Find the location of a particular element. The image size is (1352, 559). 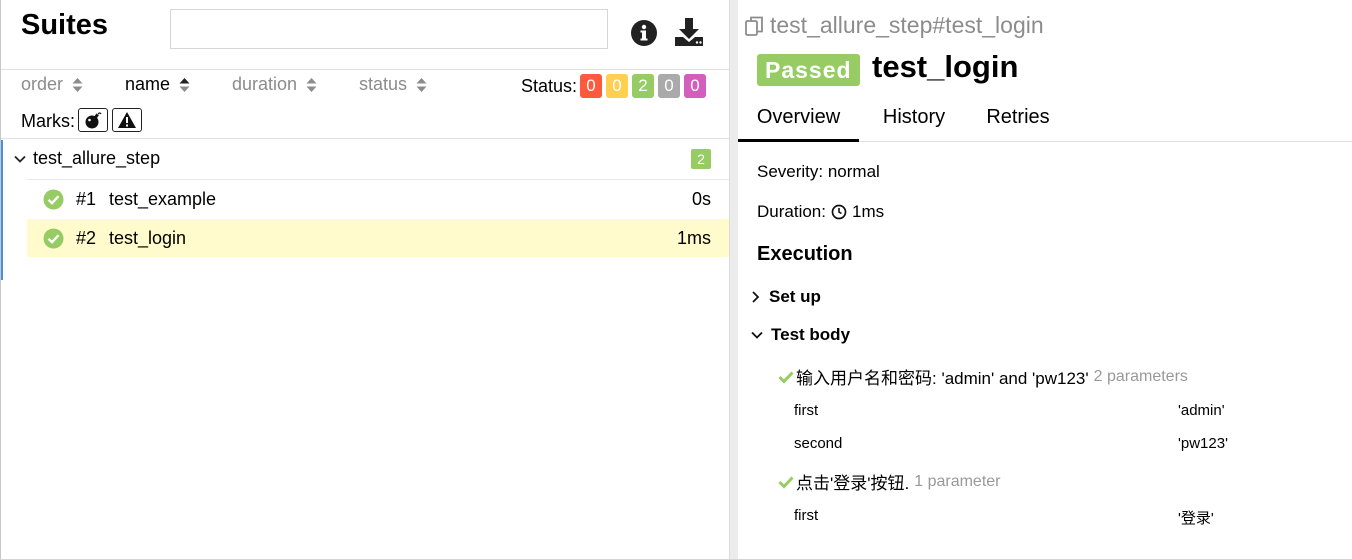

tree-item: #1 test_example 0s is located at coordinates (378, 199).